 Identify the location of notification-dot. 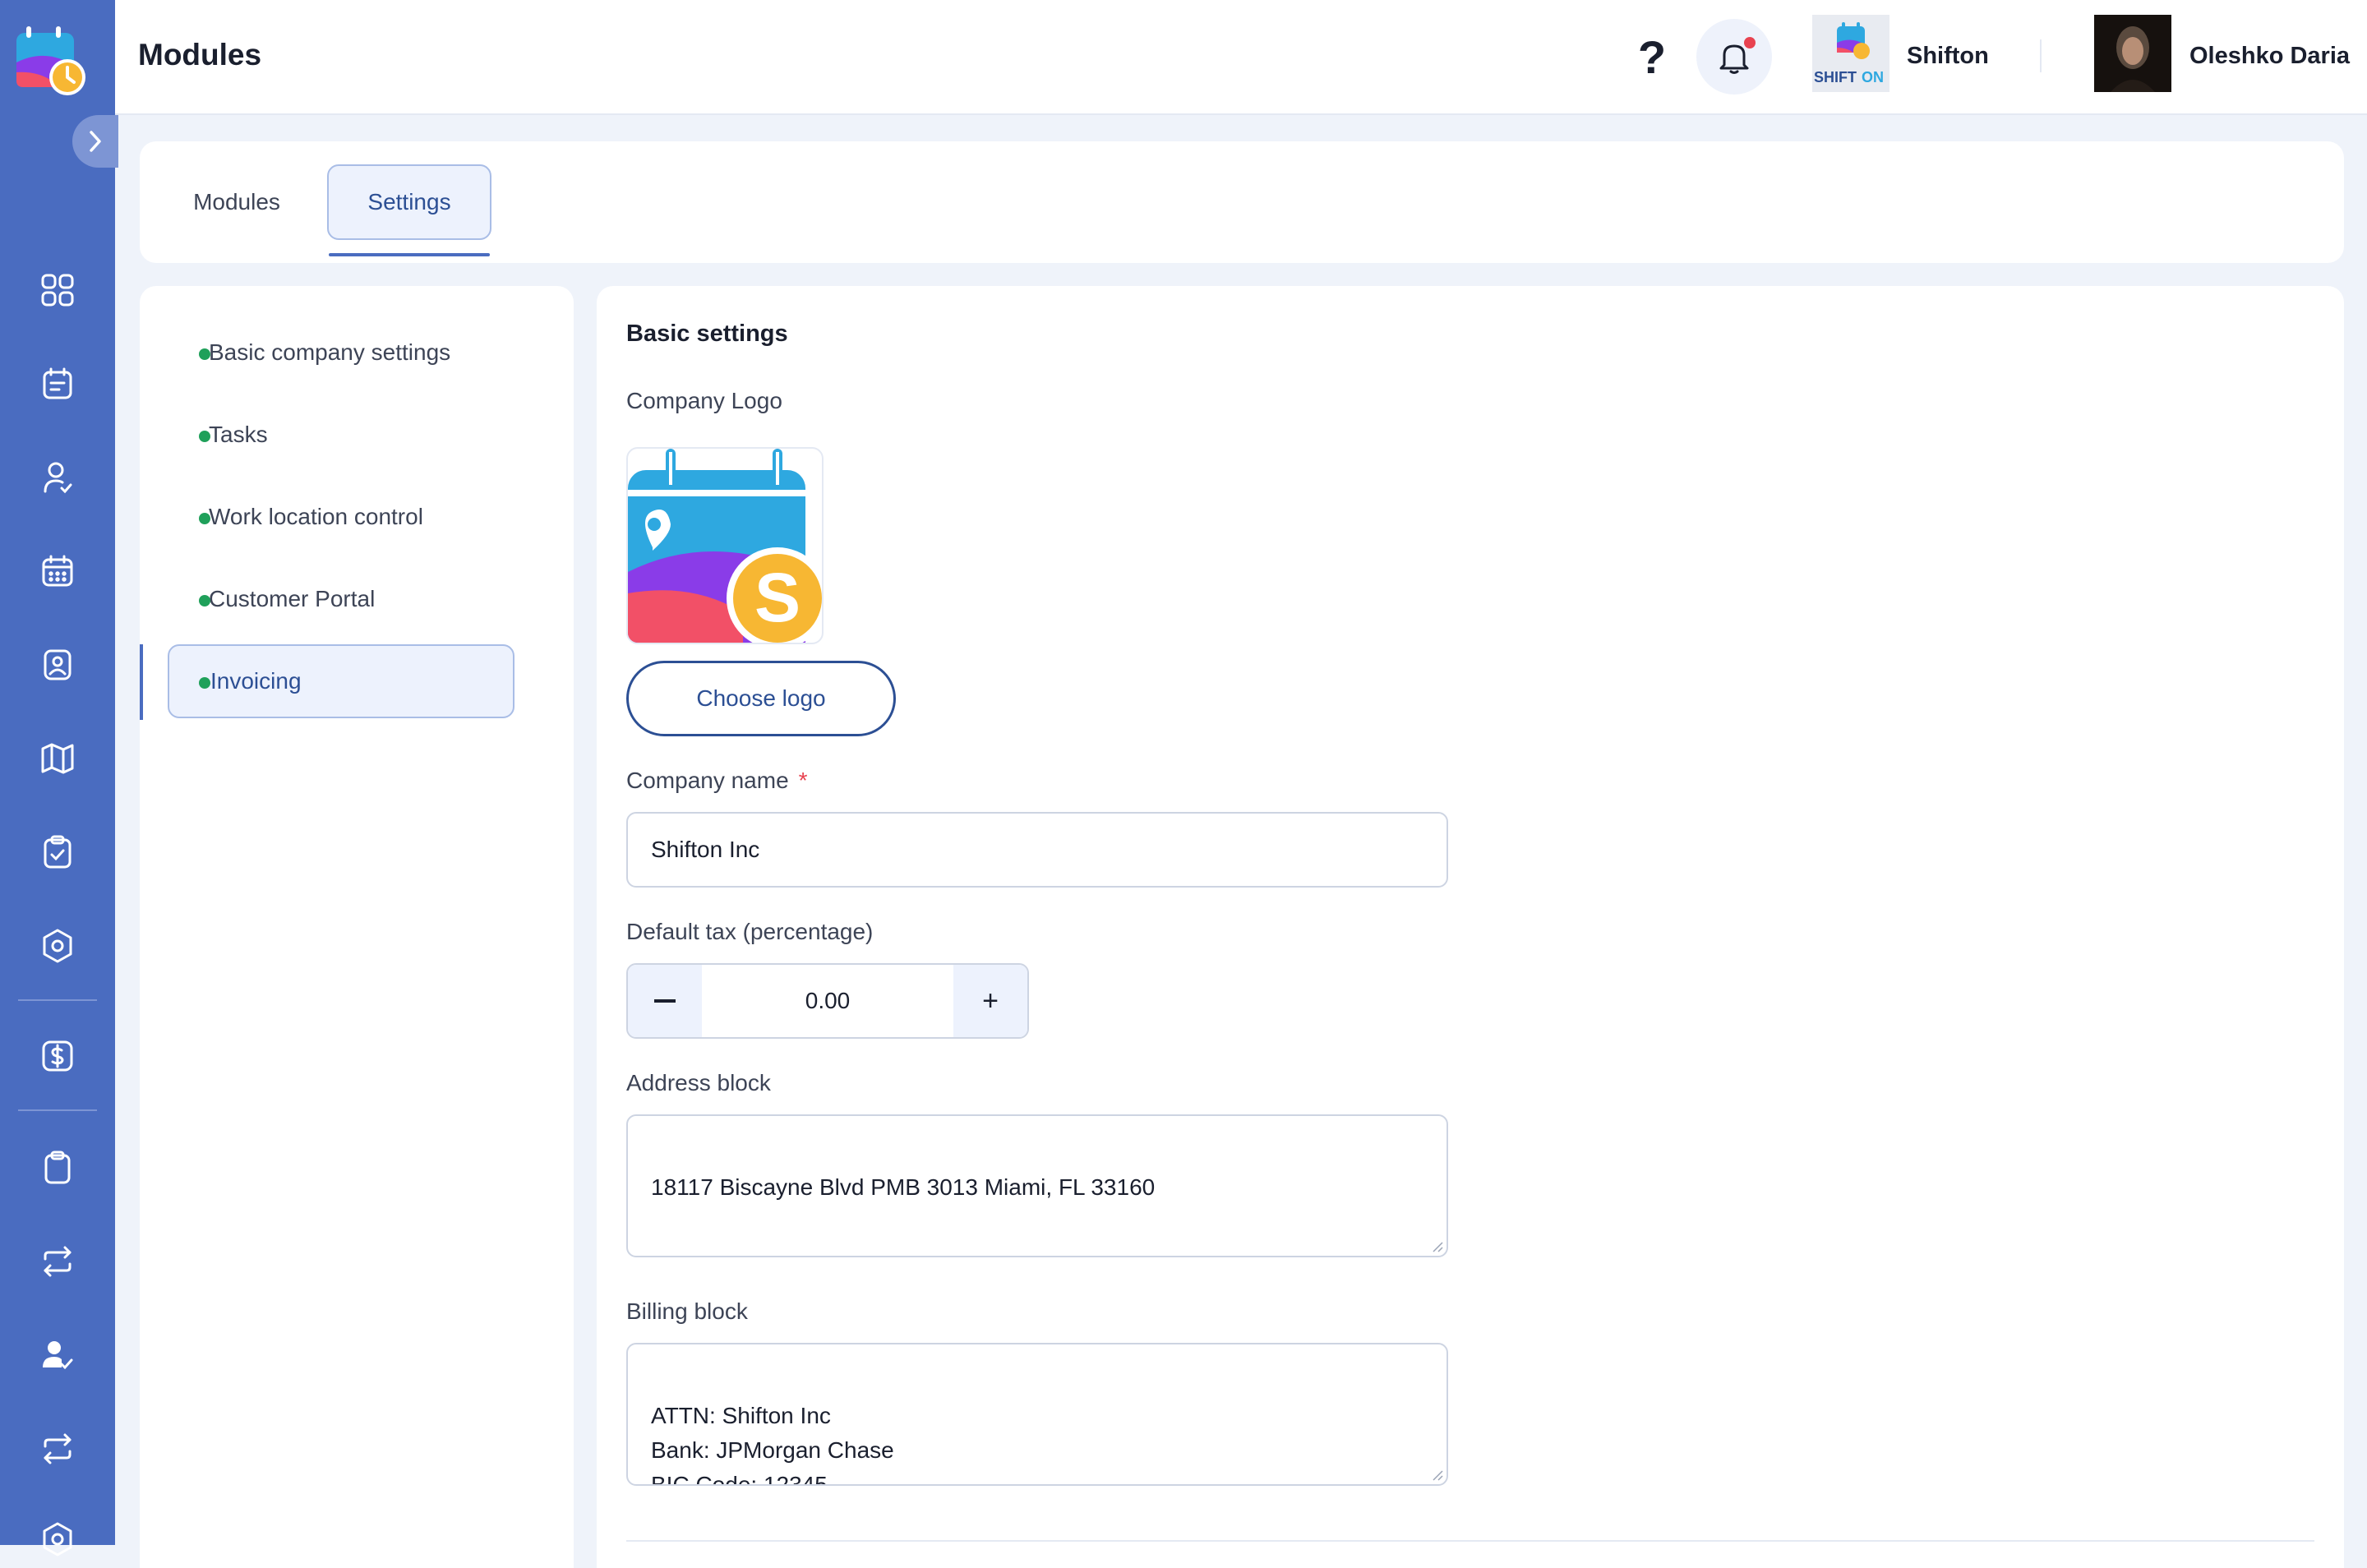
(1750, 42).